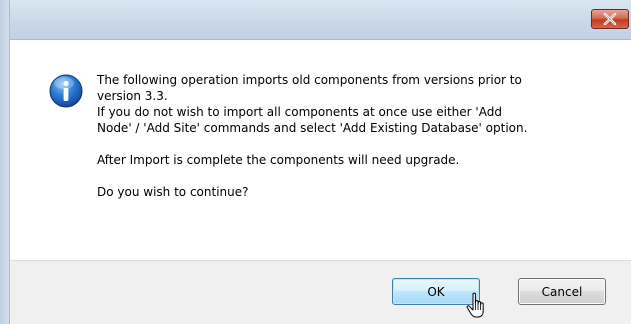  What do you see at coordinates (5, 162) in the screenshot?
I see `window-left-edge` at bounding box center [5, 162].